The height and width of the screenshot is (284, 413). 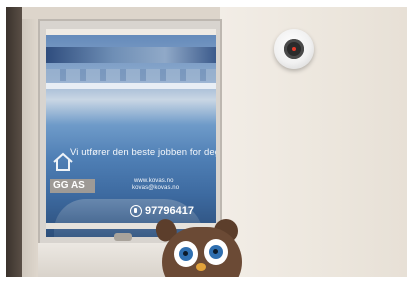 What do you see at coordinates (123, 237) in the screenshot?
I see `window-latch` at bounding box center [123, 237].